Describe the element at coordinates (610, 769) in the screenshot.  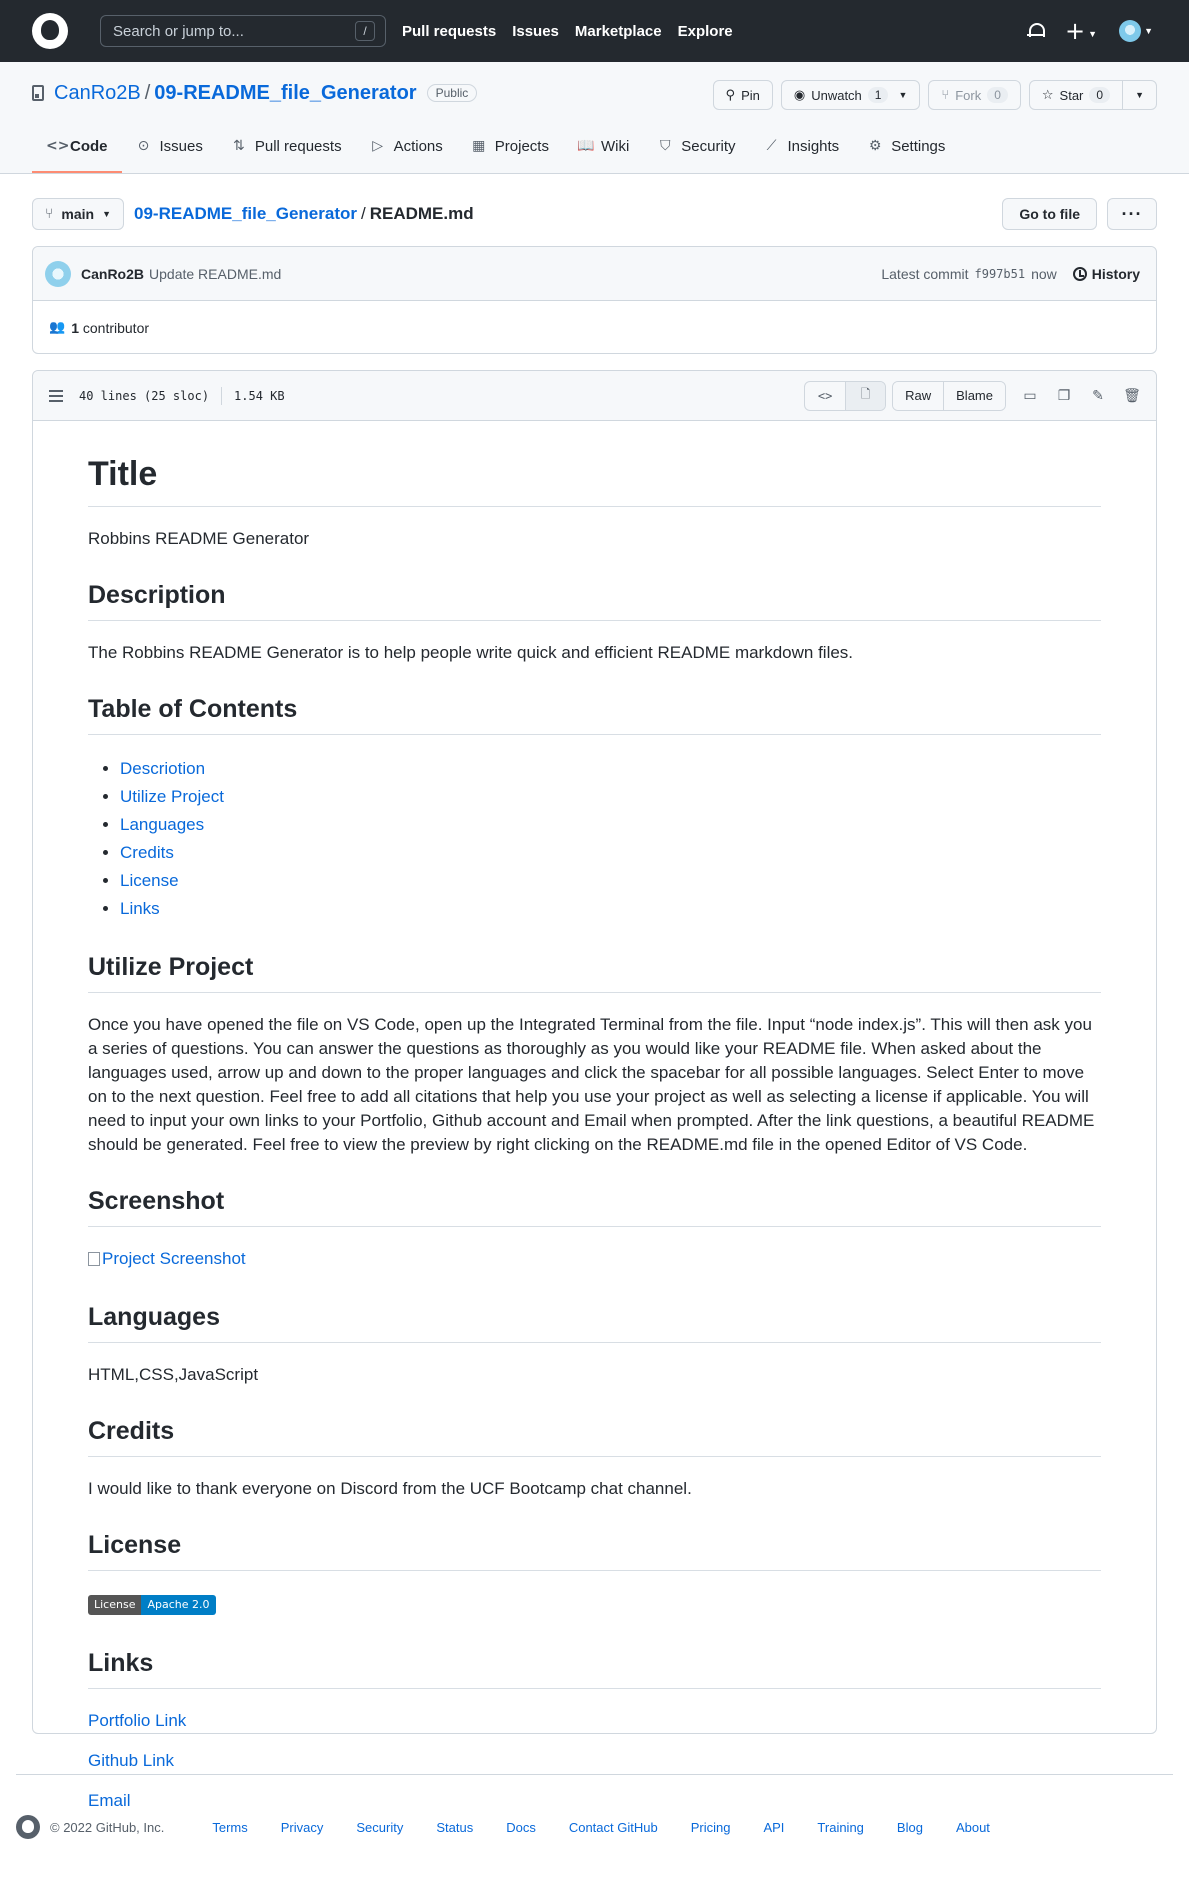
I see `list-item: Descriotion` at that location.